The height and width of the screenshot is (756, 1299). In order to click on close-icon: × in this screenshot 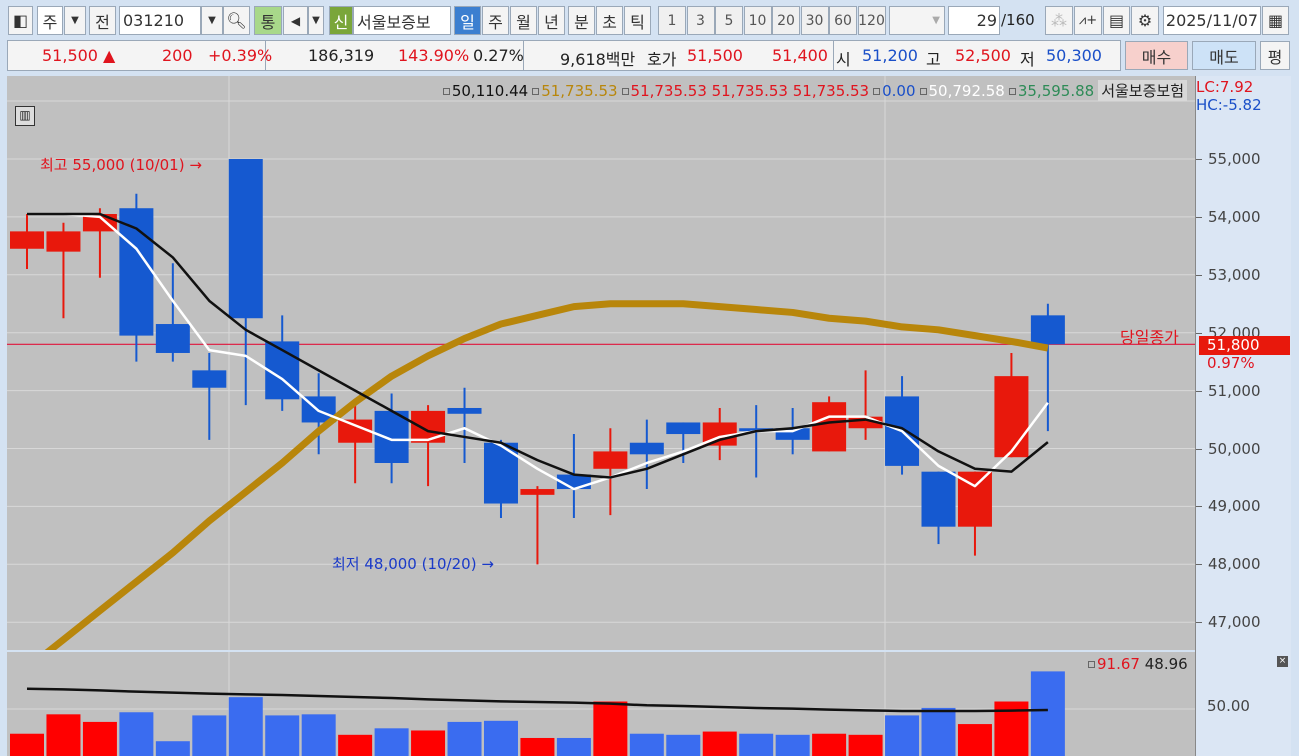, I will do `click(1282, 661)`.